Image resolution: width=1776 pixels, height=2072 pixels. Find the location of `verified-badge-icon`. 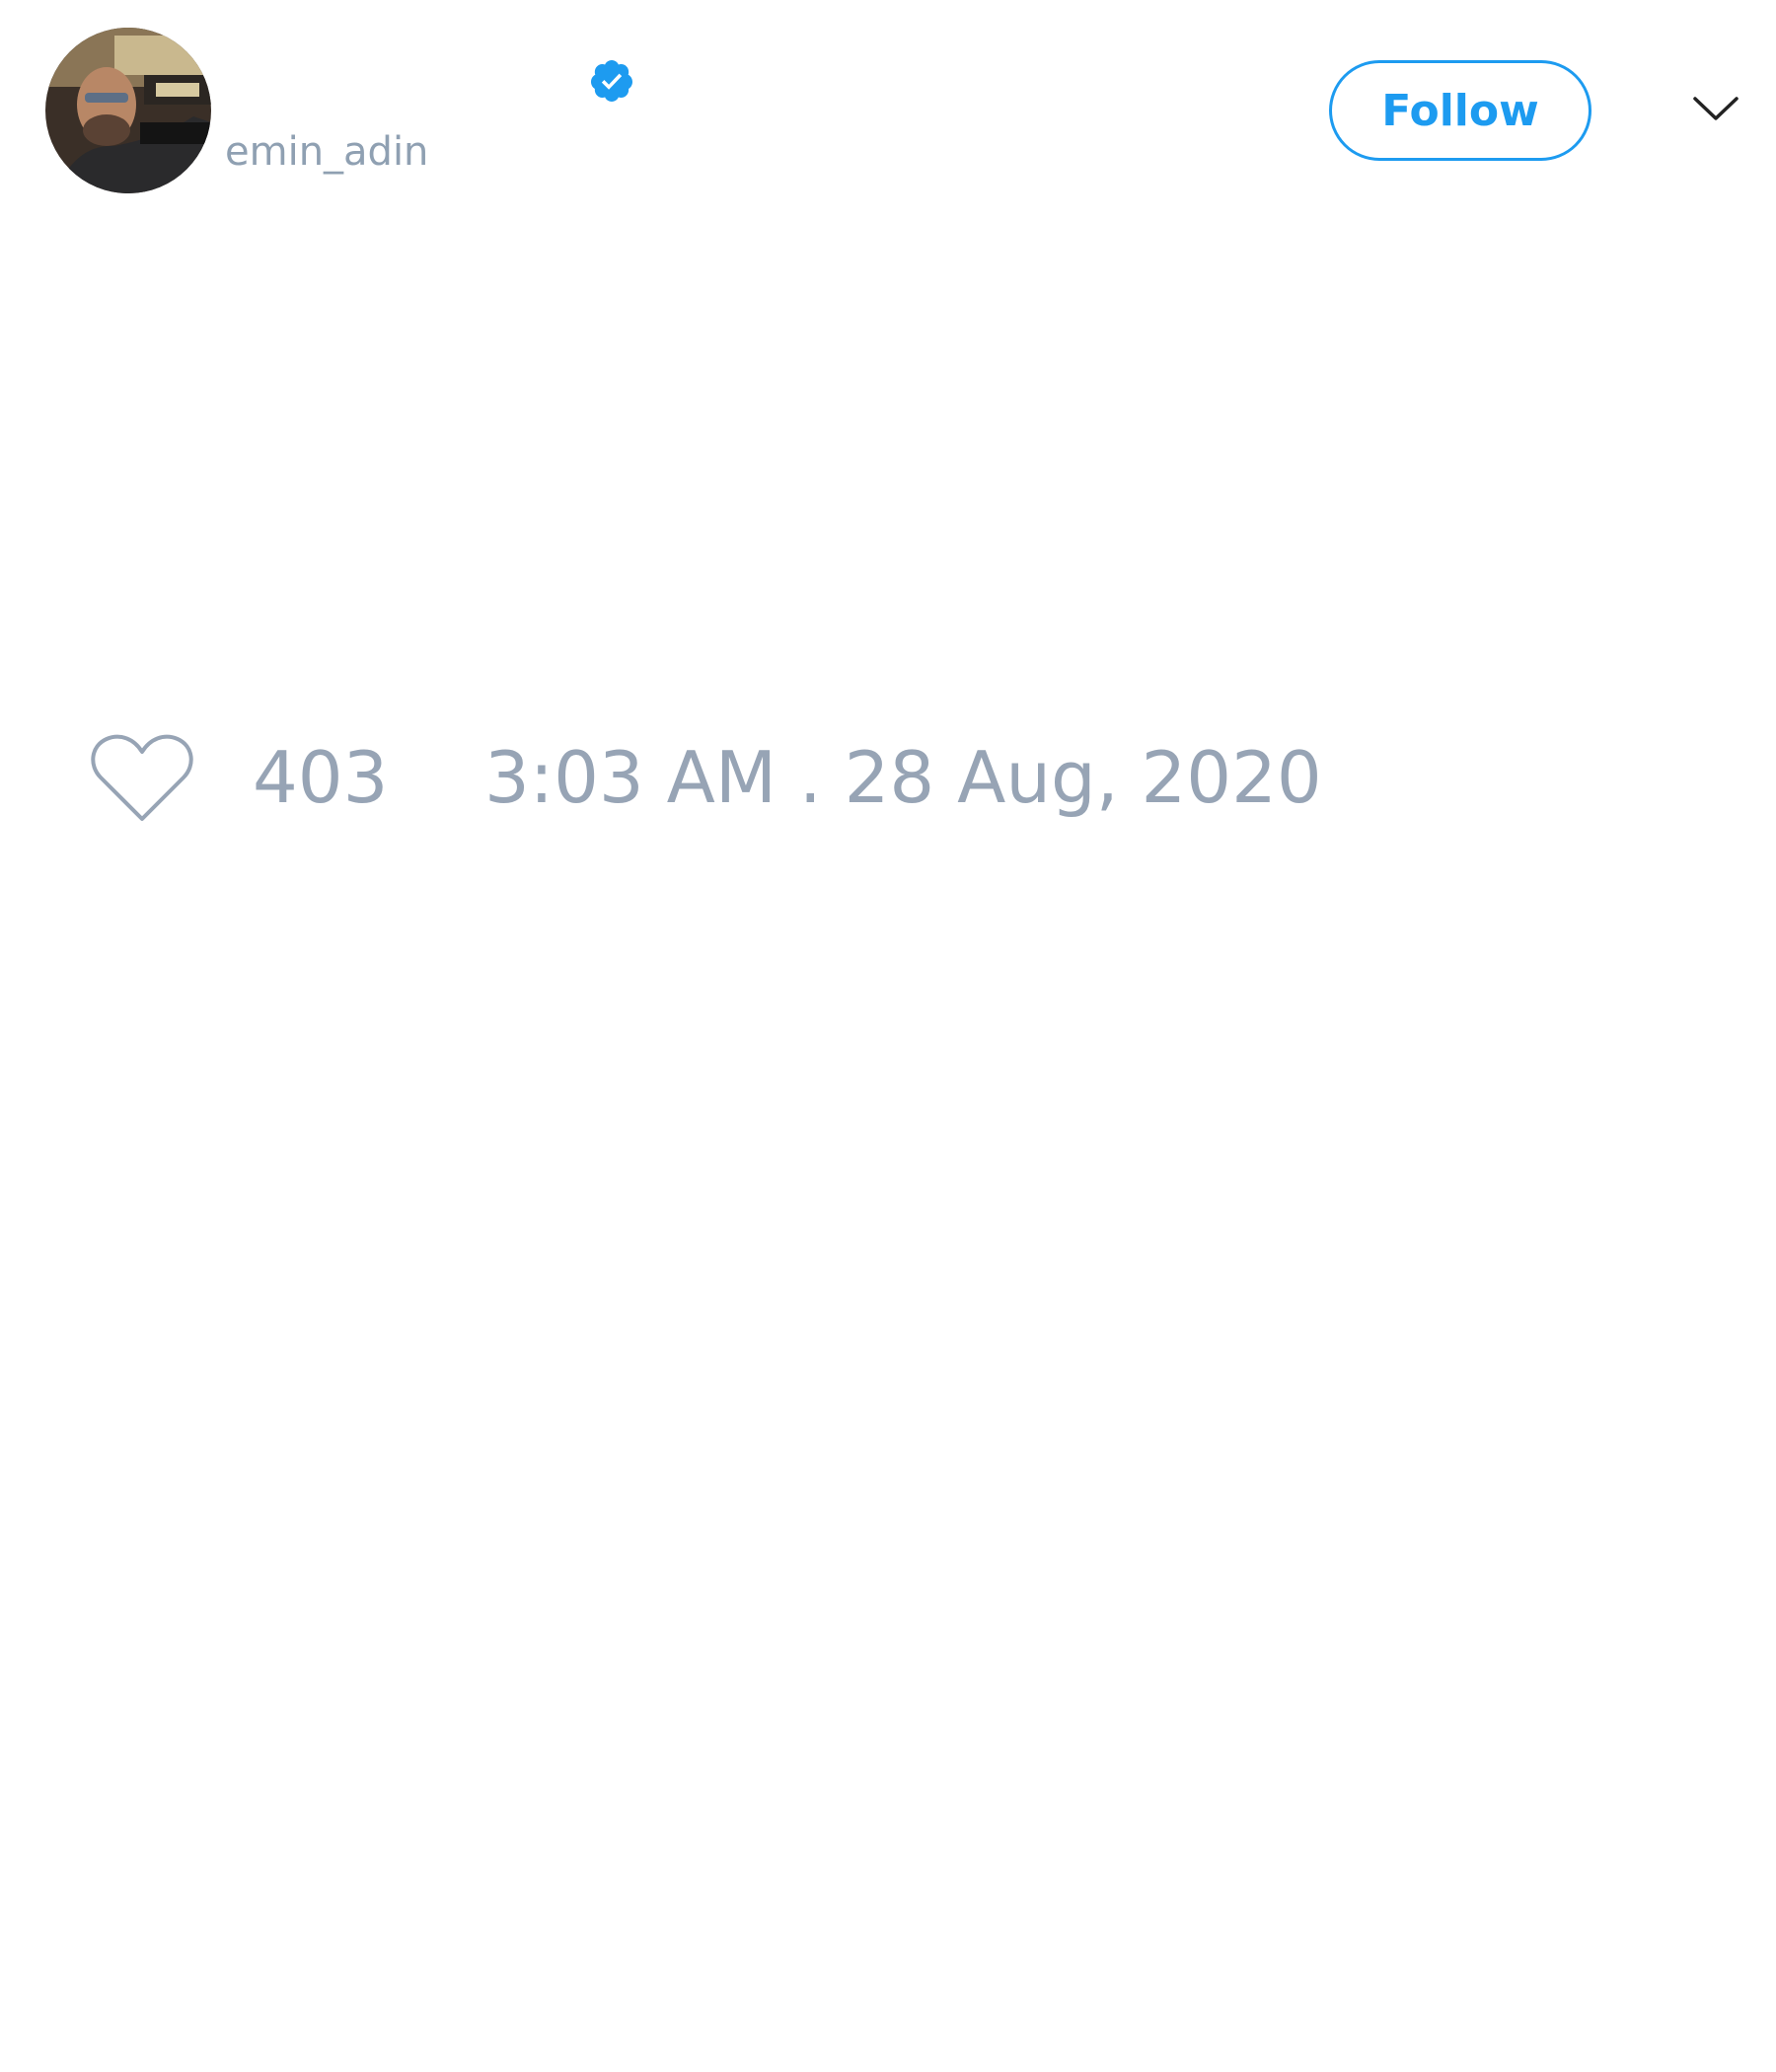

verified-badge-icon is located at coordinates (611, 81).